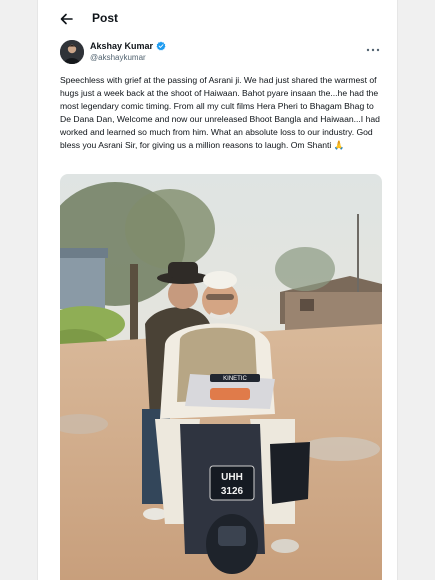  I want to click on avatar, so click(72, 52).